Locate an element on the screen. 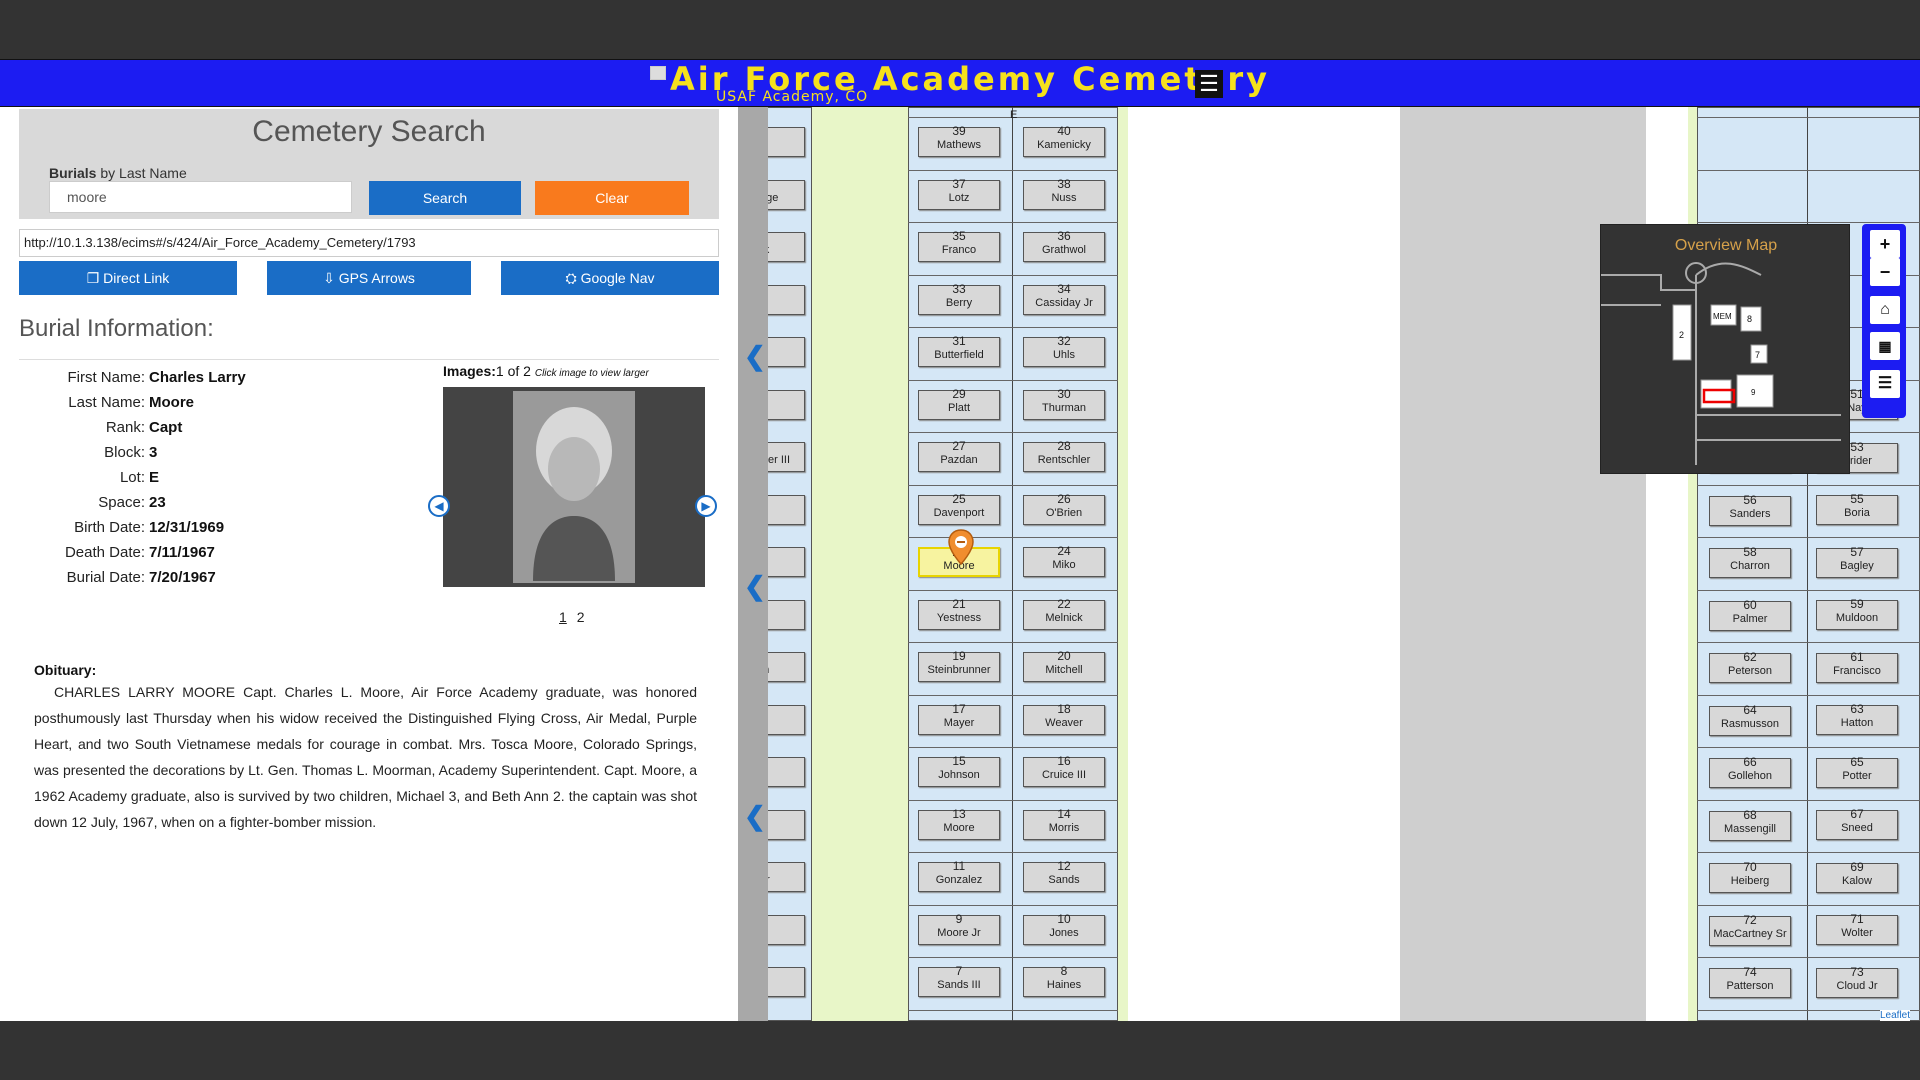  grave-plot: 63 Hatton is located at coordinates (1857, 718).